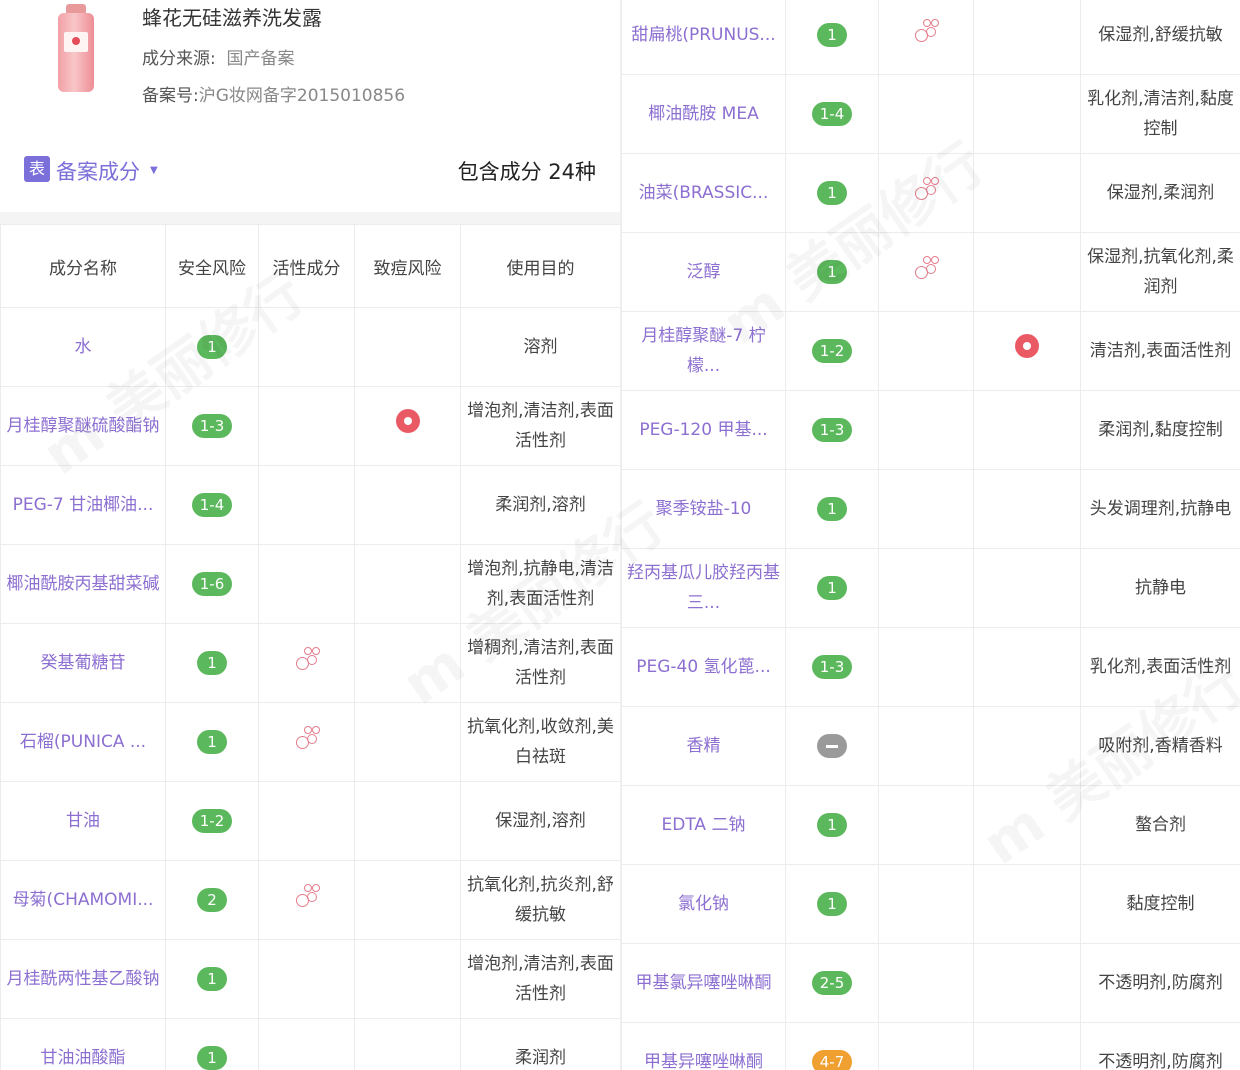 Image resolution: width=1240 pixels, height=1070 pixels. I want to click on safety-risk-badge: 1-2, so click(832, 351).